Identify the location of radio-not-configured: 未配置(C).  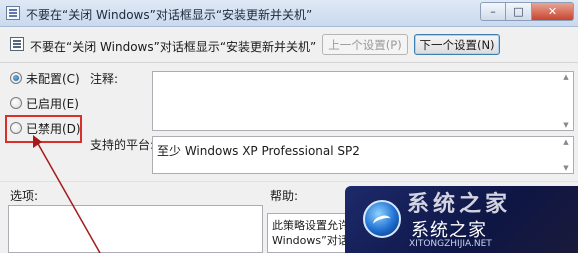
(45, 78).